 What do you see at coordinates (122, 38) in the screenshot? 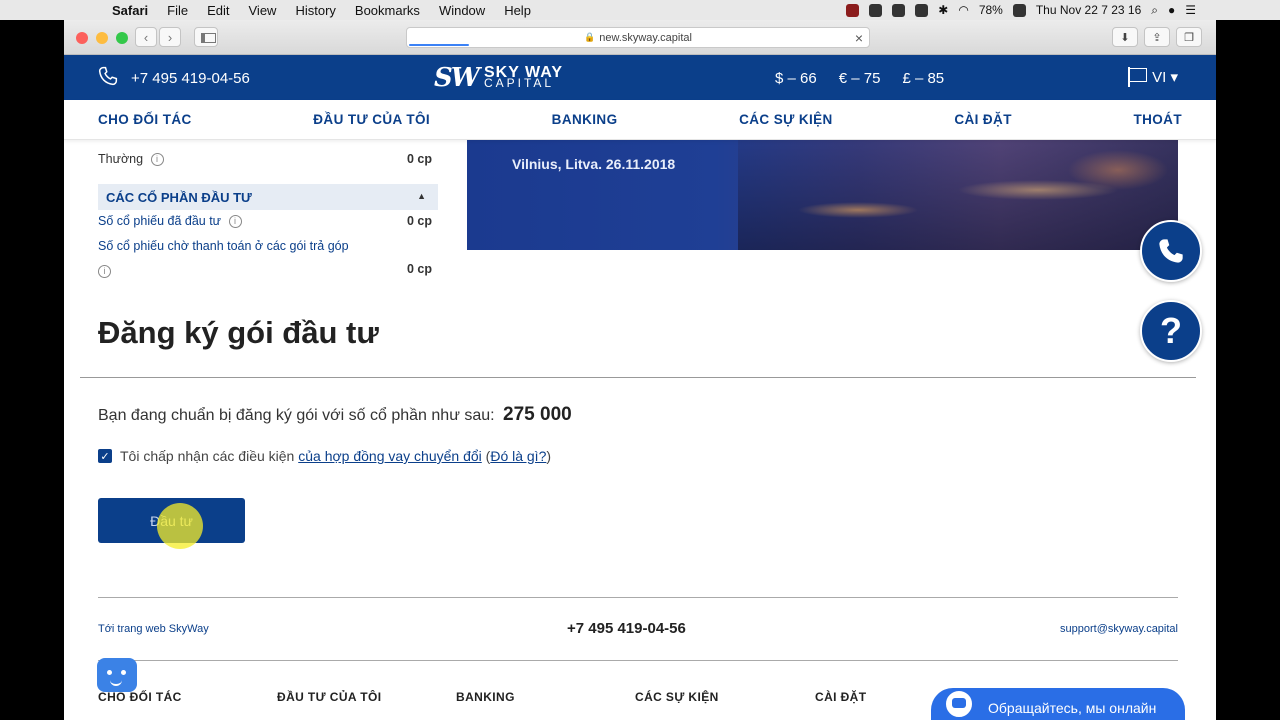
I see `zoom-window-button` at bounding box center [122, 38].